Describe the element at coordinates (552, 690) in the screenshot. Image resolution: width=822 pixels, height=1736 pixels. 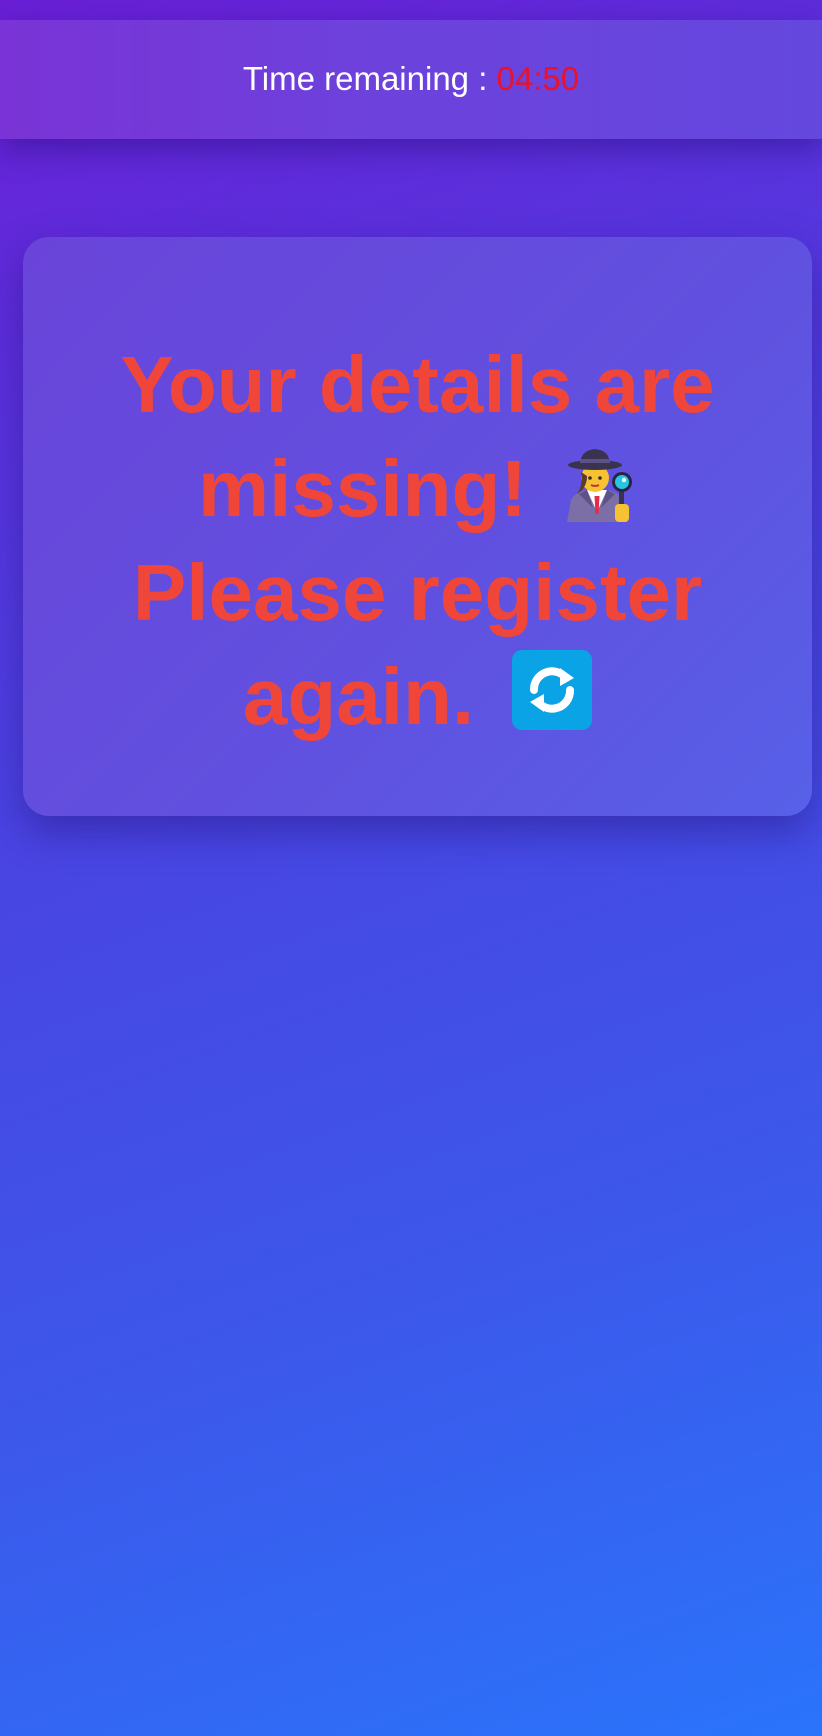
I see `refresh-arrows-icon` at that location.